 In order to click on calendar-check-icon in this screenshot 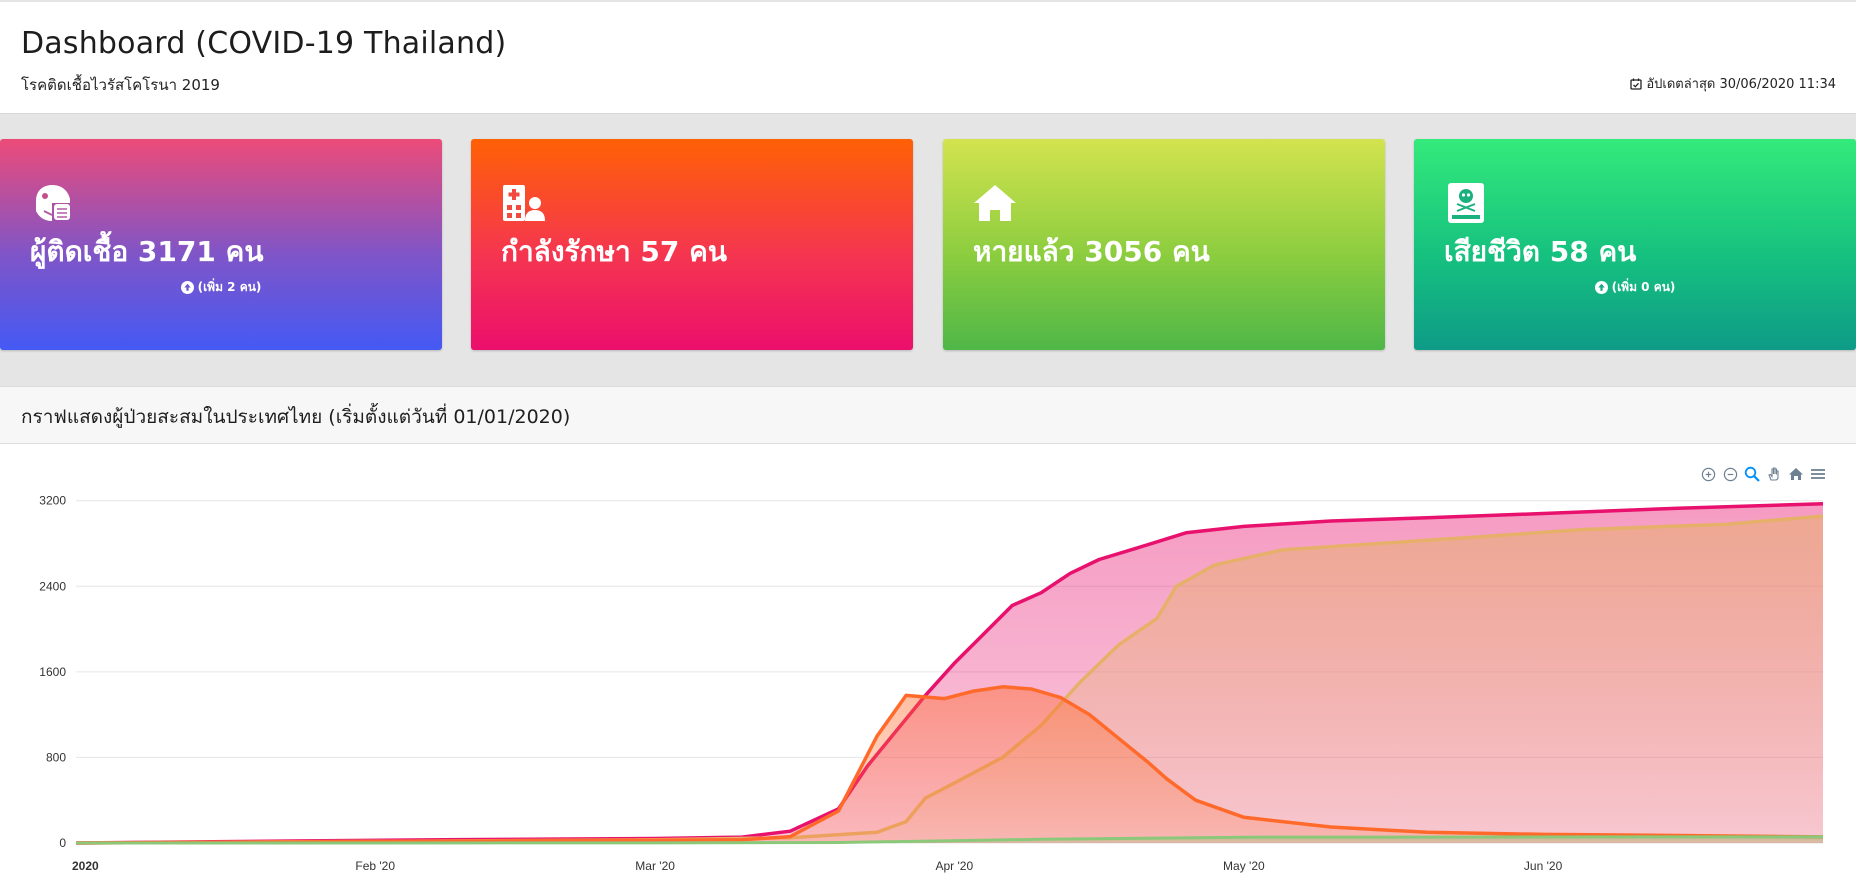, I will do `click(1636, 84)`.